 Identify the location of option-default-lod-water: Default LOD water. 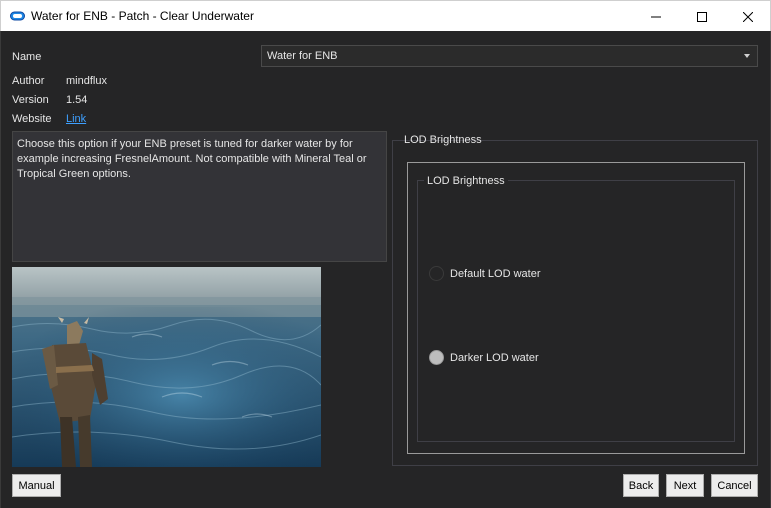
(484, 273).